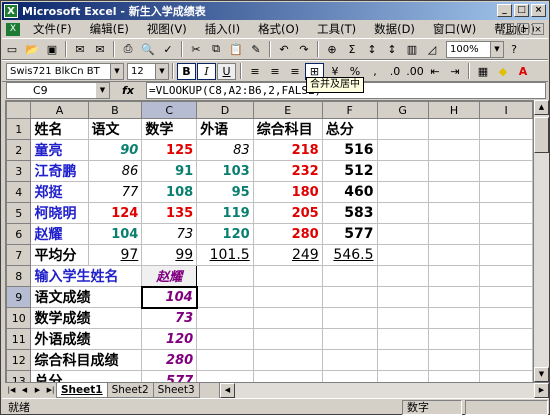 The width and height of the screenshot is (550, 415). Describe the element at coordinates (375, 71) in the screenshot. I see `comma-style-icon: ,` at that location.